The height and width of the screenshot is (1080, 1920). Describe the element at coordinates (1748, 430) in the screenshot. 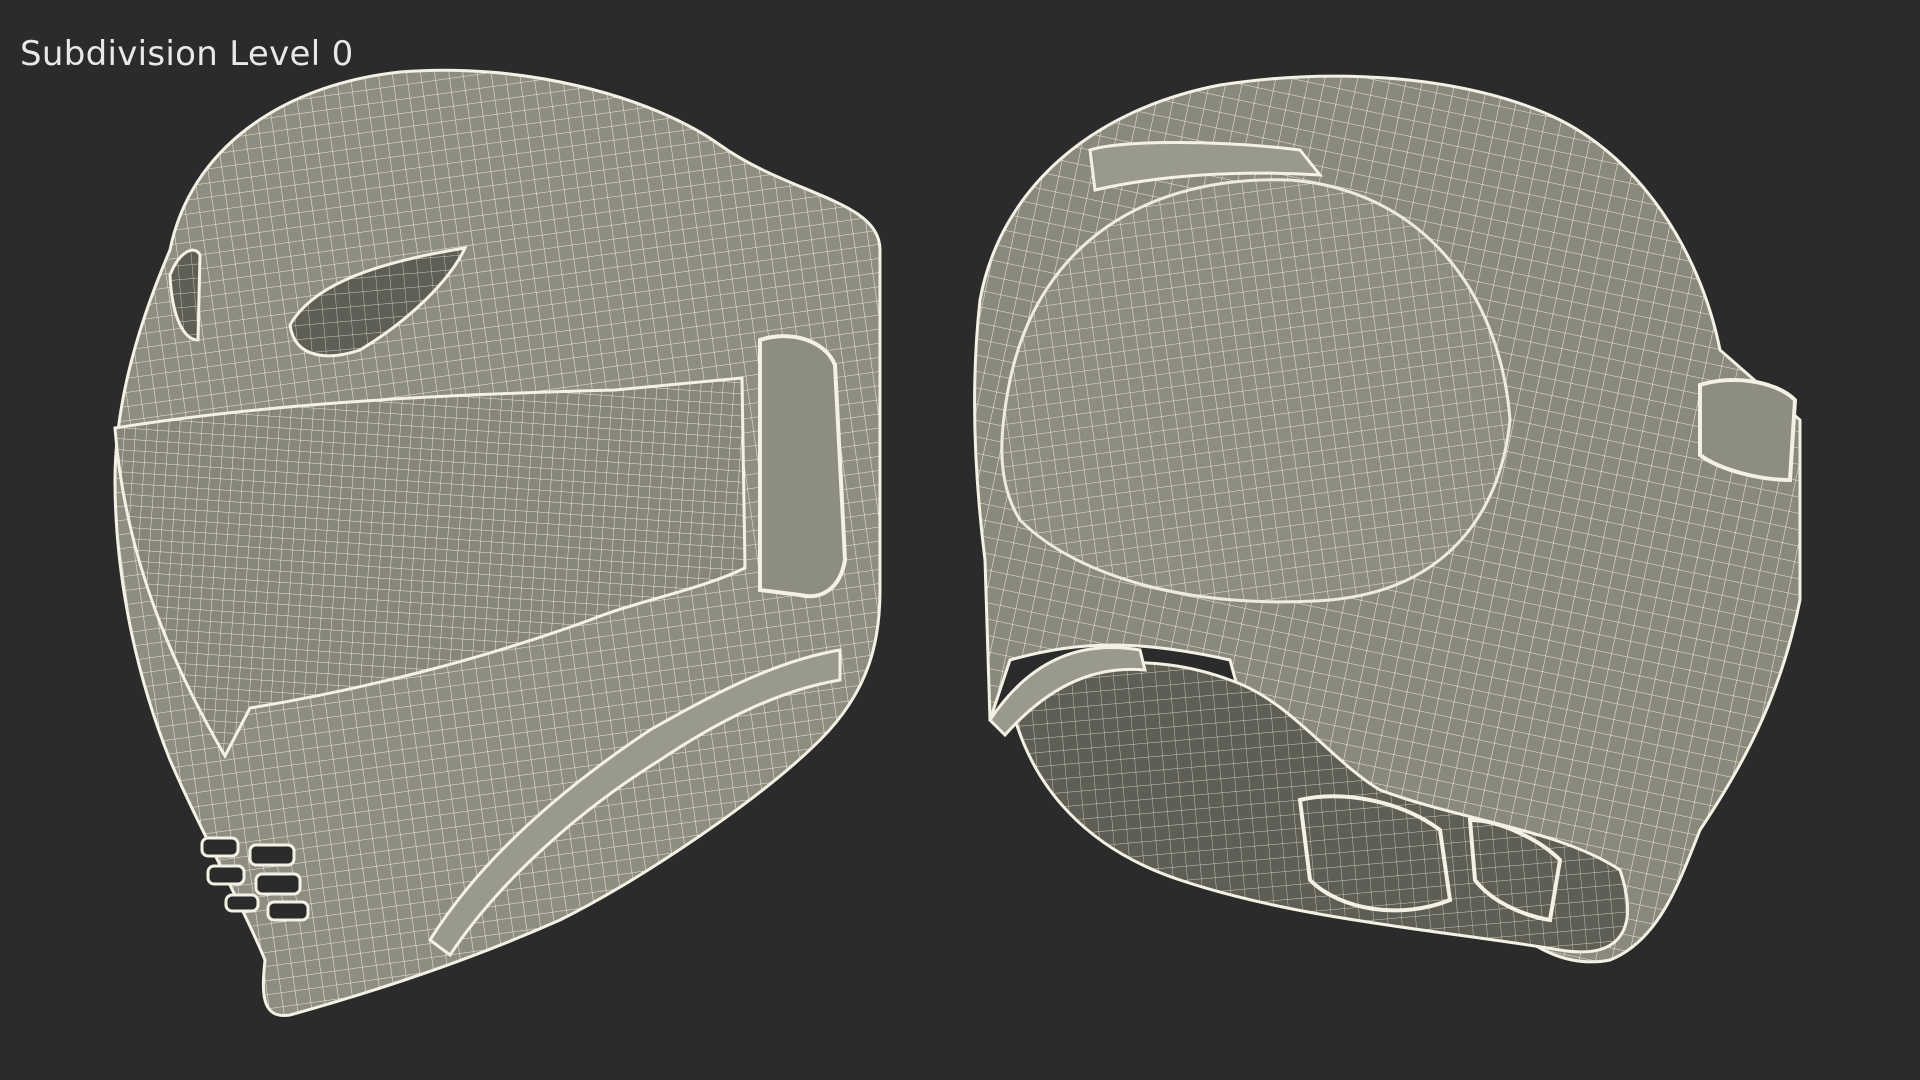

I see `rear-pivot-plate` at that location.